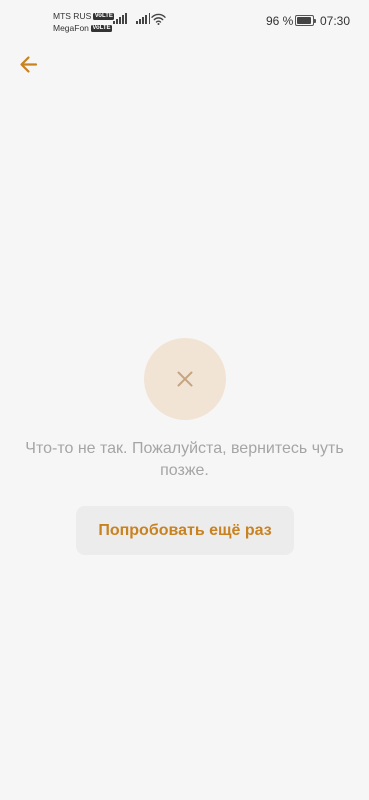 The height and width of the screenshot is (800, 369). What do you see at coordinates (280, 21) in the screenshot?
I see `battery-percent: 96 %` at bounding box center [280, 21].